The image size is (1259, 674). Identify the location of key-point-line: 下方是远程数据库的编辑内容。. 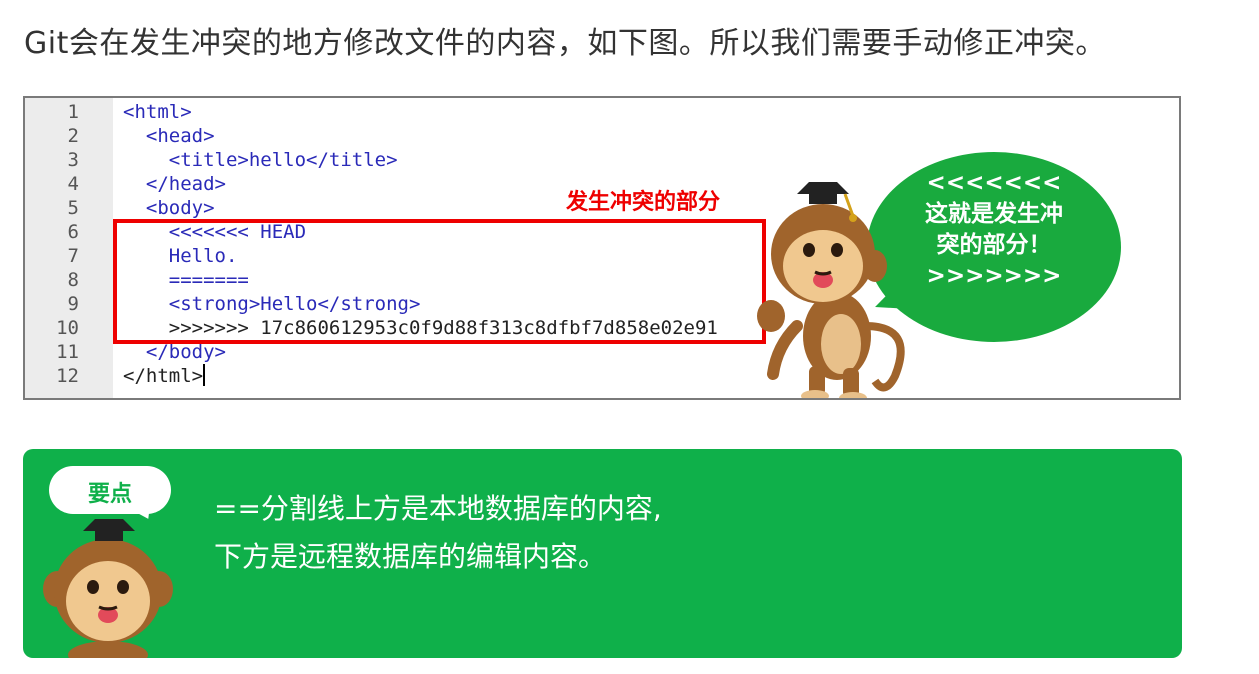
(410, 556).